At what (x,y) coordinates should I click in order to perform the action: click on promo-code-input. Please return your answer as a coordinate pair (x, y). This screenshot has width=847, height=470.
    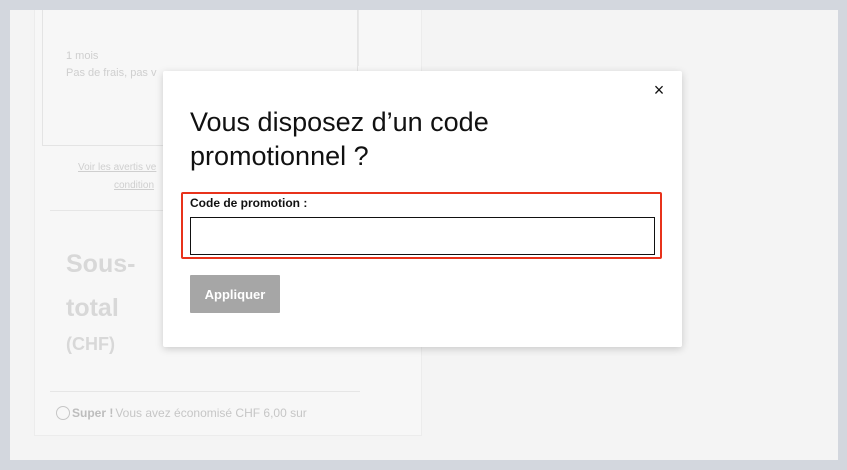
    Looking at the image, I should click on (422, 236).